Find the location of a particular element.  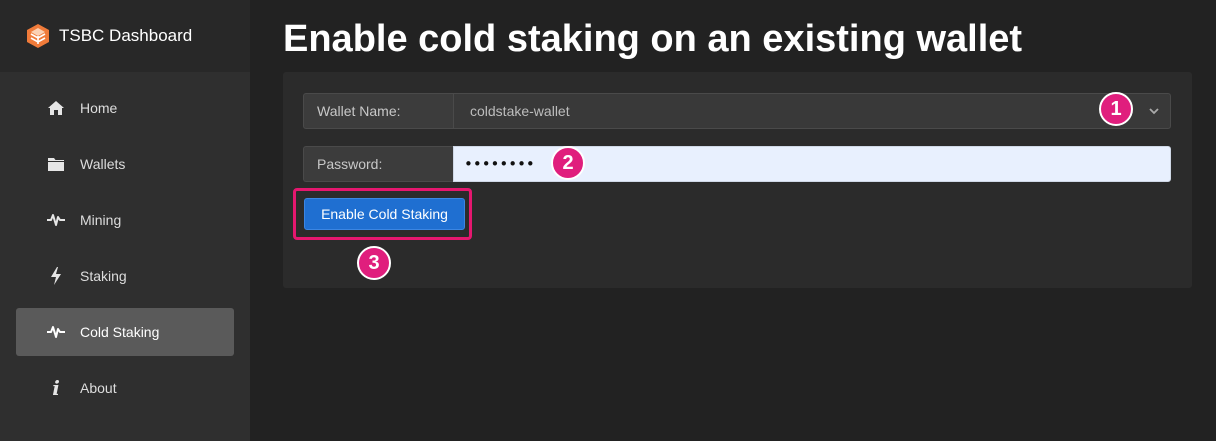

info-icon: i is located at coordinates (56, 388).